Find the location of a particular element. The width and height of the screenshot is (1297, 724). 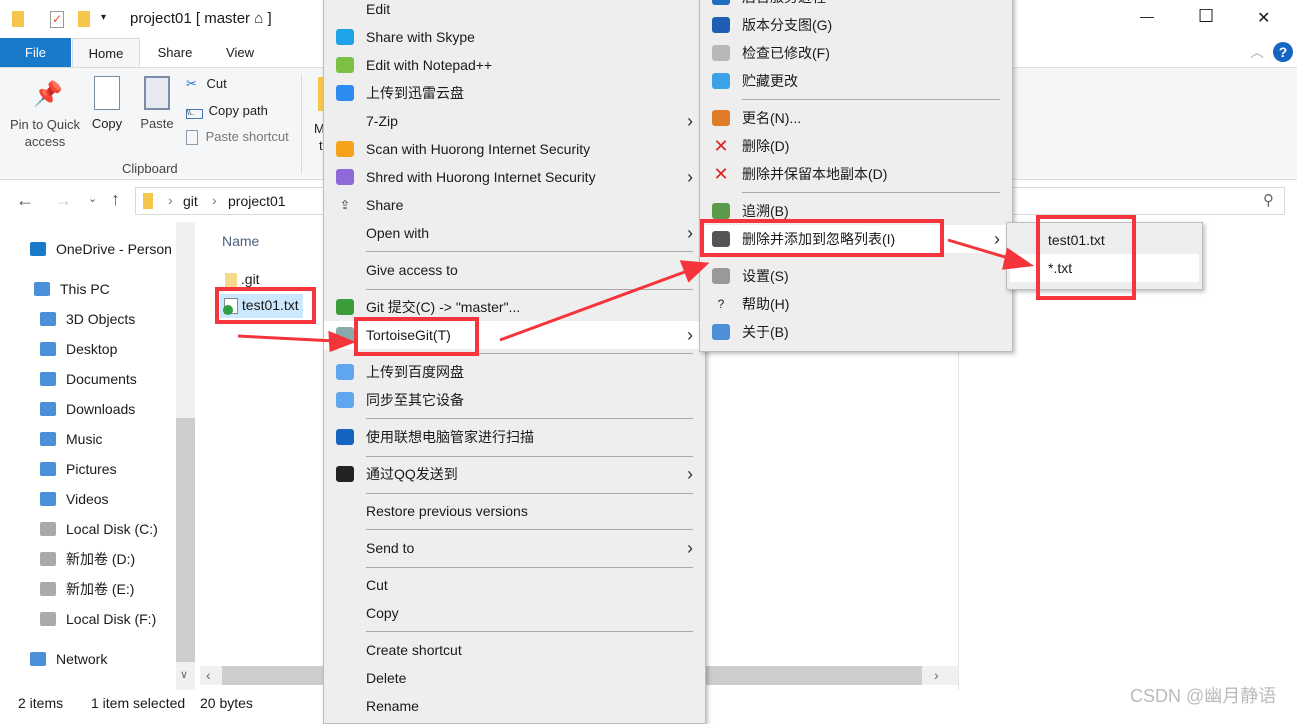

nav-scrollbar: ∨ is located at coordinates (185, 456).